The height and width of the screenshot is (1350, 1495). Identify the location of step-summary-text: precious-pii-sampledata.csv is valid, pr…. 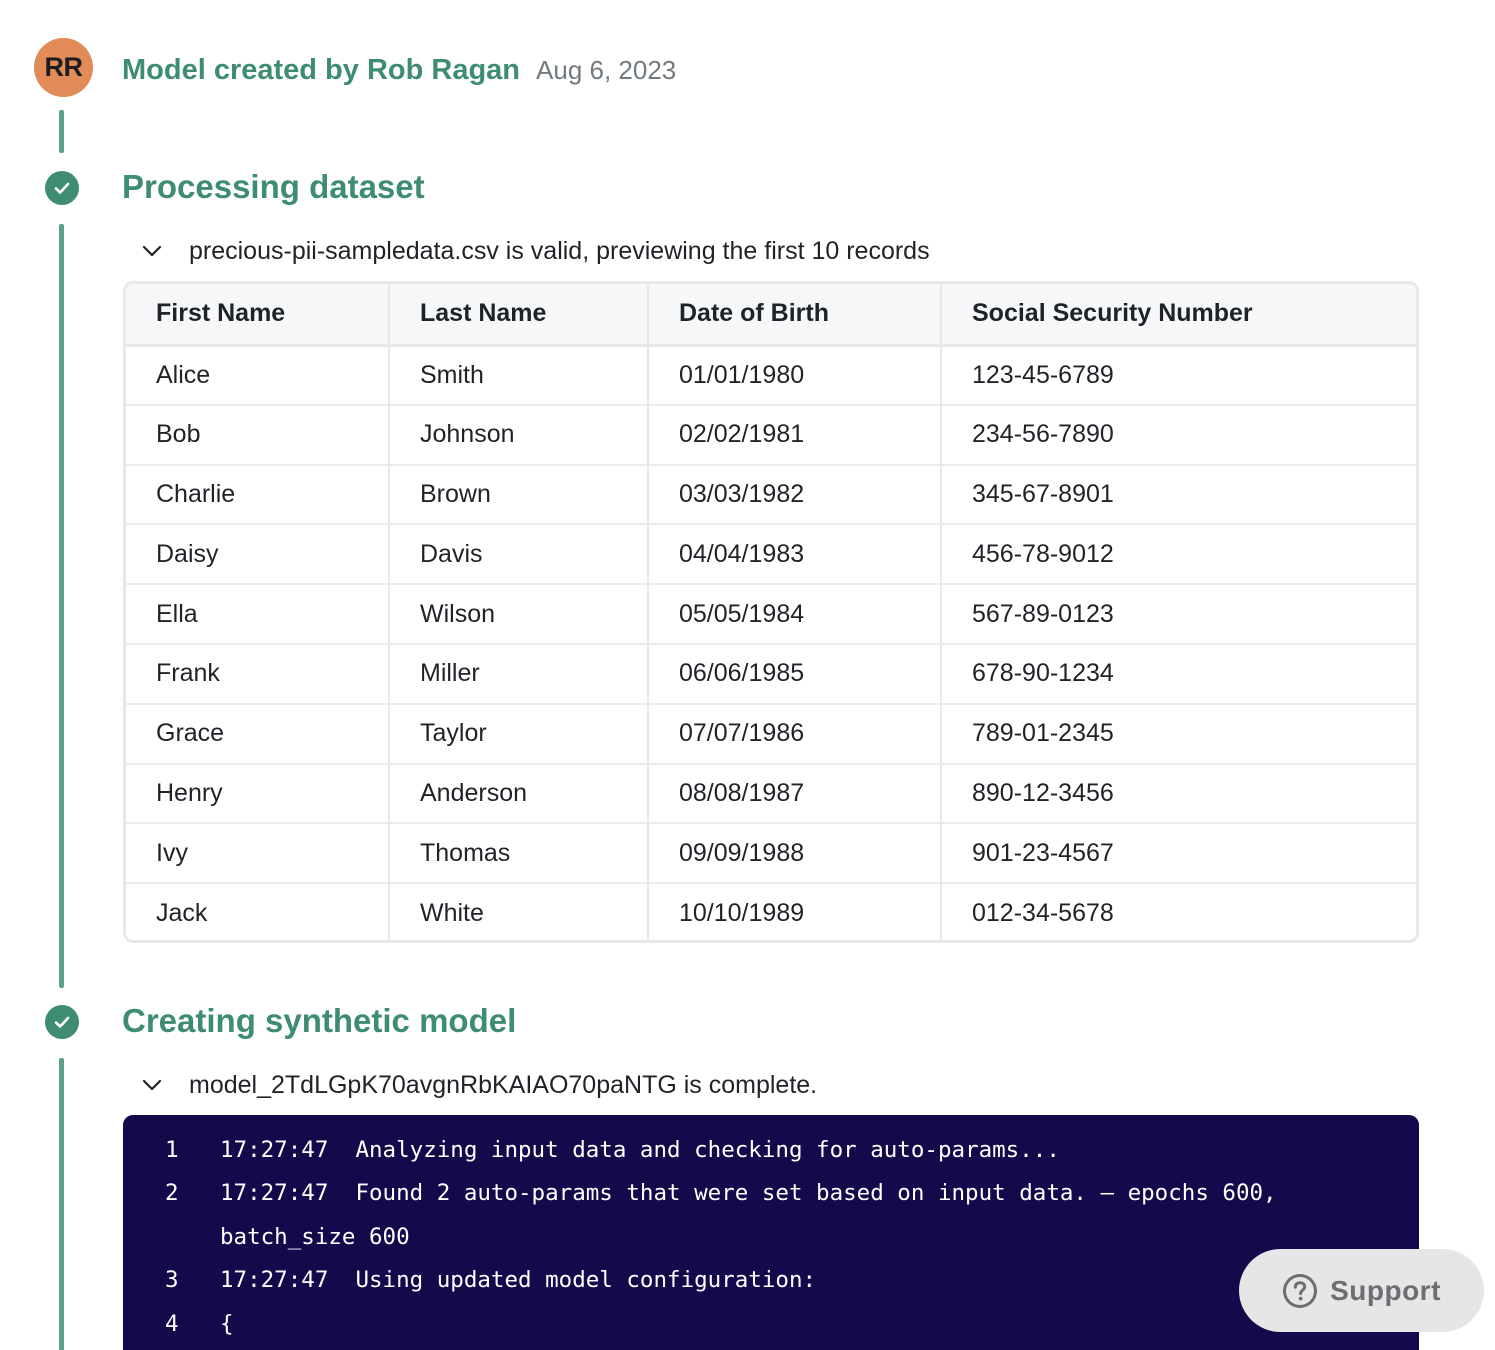
(559, 250).